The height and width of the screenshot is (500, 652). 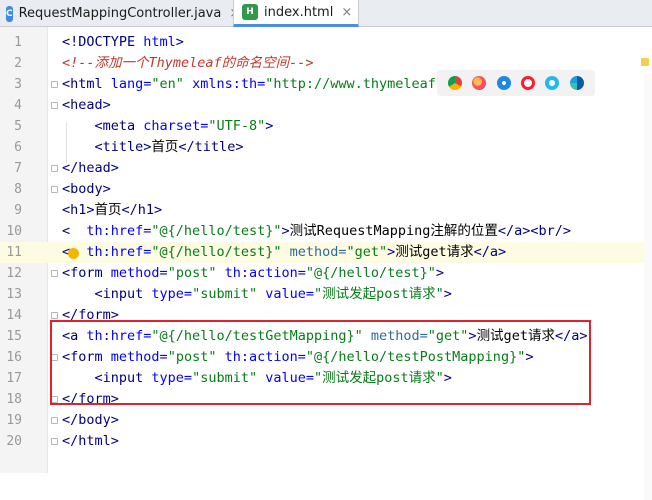 I want to click on tab-index-html: H index.html ×, so click(x=296, y=13).